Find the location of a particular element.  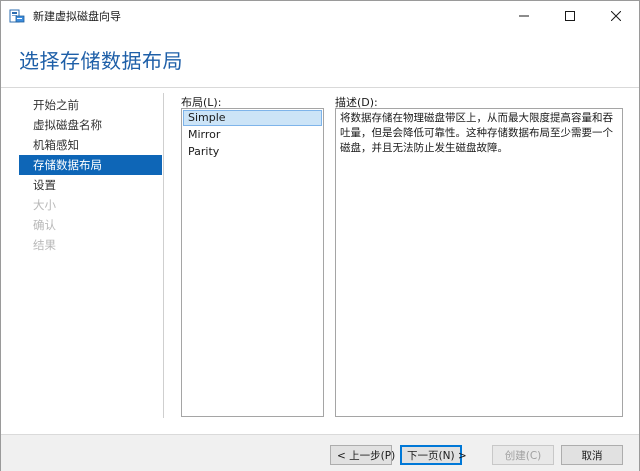

nav-divider is located at coordinates (163, 255).